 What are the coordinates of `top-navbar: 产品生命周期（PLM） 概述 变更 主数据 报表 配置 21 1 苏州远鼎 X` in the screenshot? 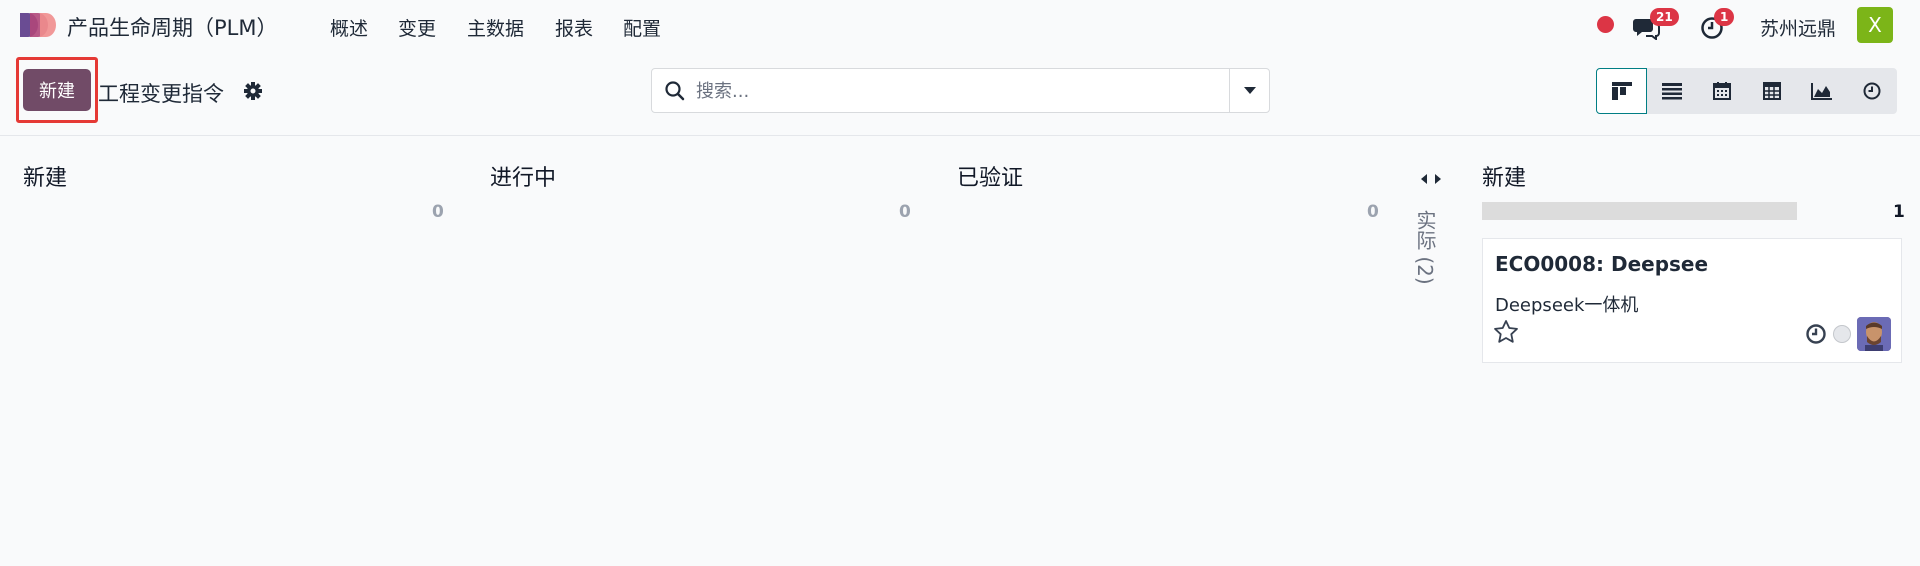 It's located at (960, 25).